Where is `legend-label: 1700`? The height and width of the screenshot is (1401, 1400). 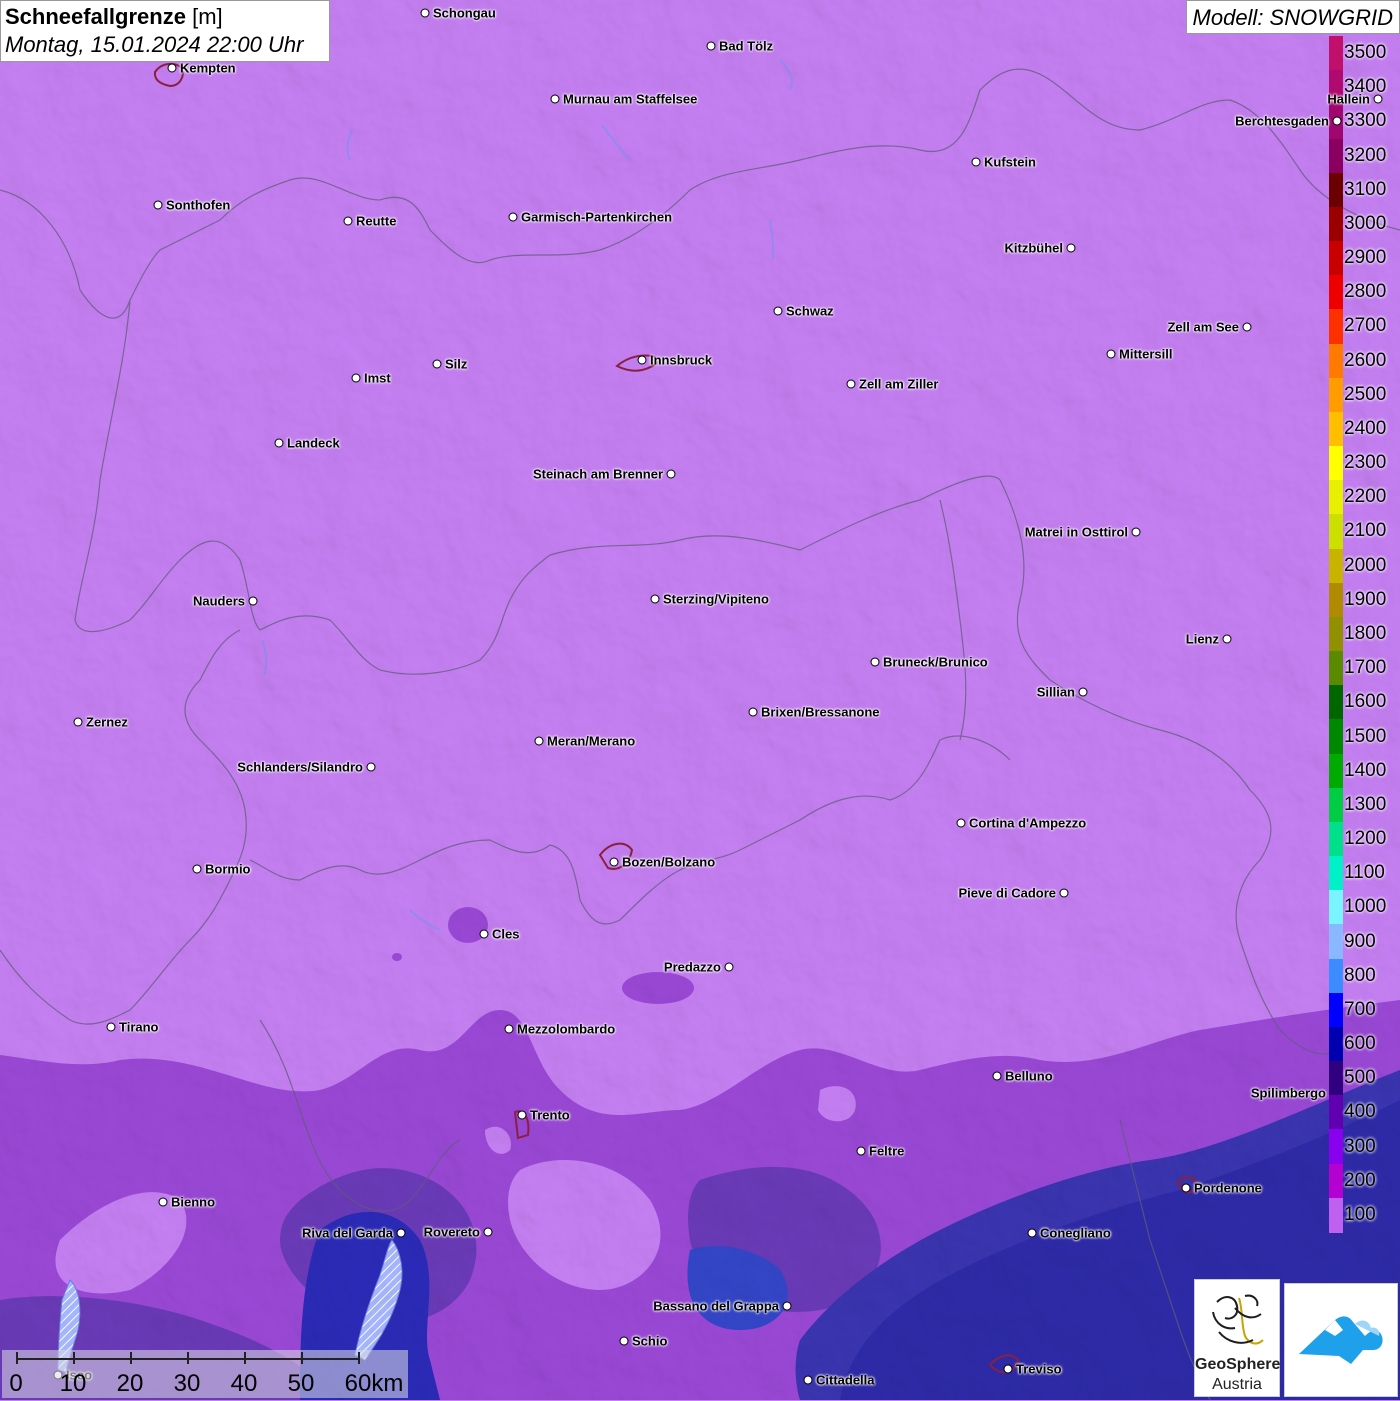
legend-label: 1700 is located at coordinates (1365, 668).